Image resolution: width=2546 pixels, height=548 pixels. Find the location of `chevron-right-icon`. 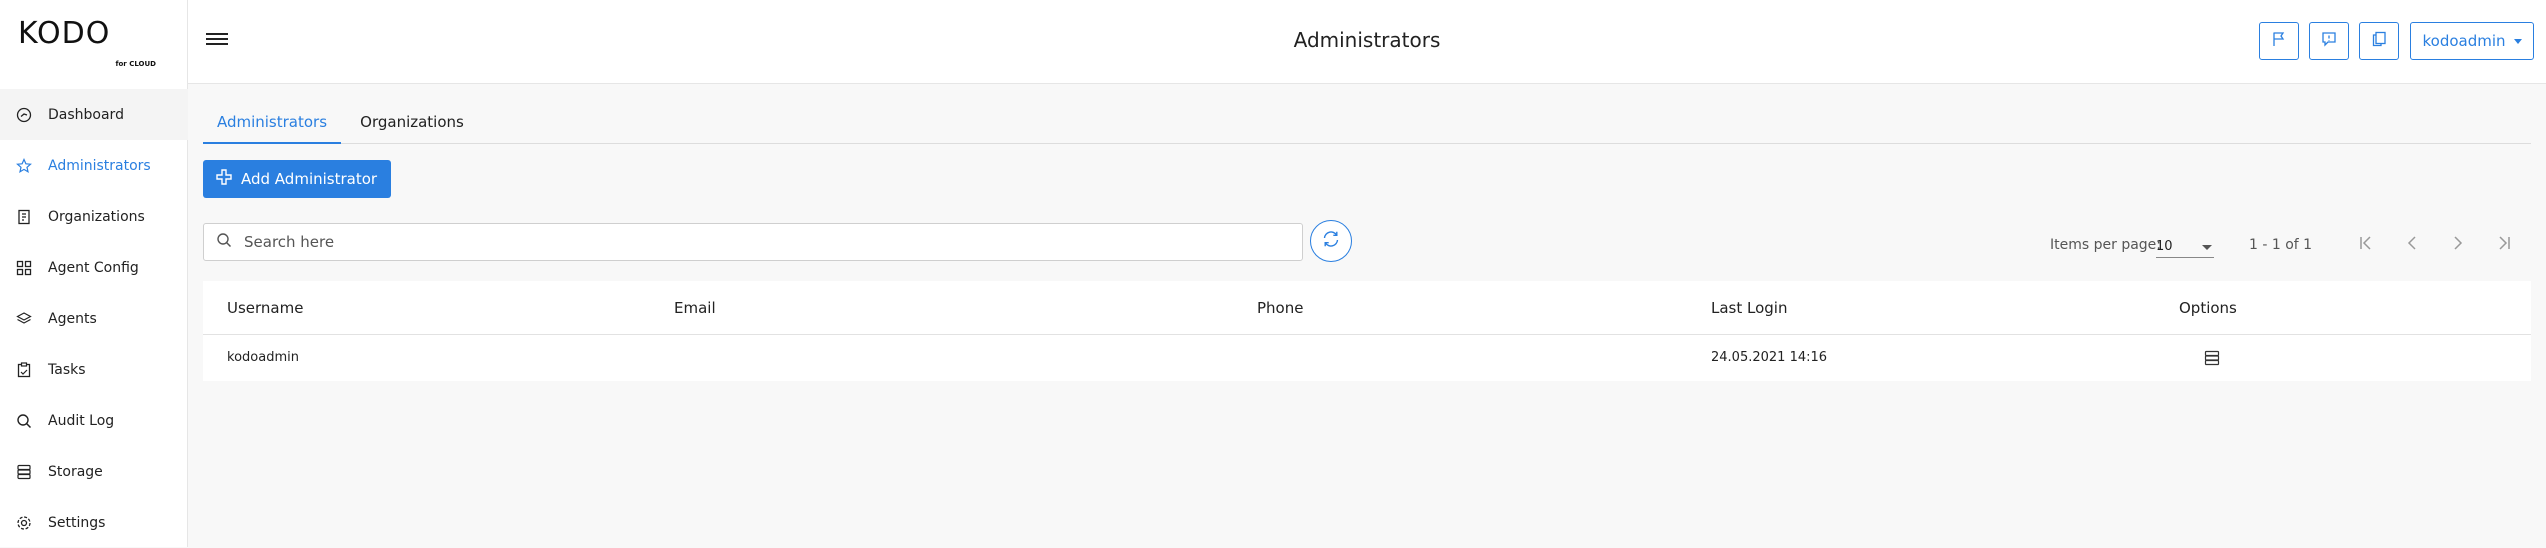

chevron-right-icon is located at coordinates (2458, 245).